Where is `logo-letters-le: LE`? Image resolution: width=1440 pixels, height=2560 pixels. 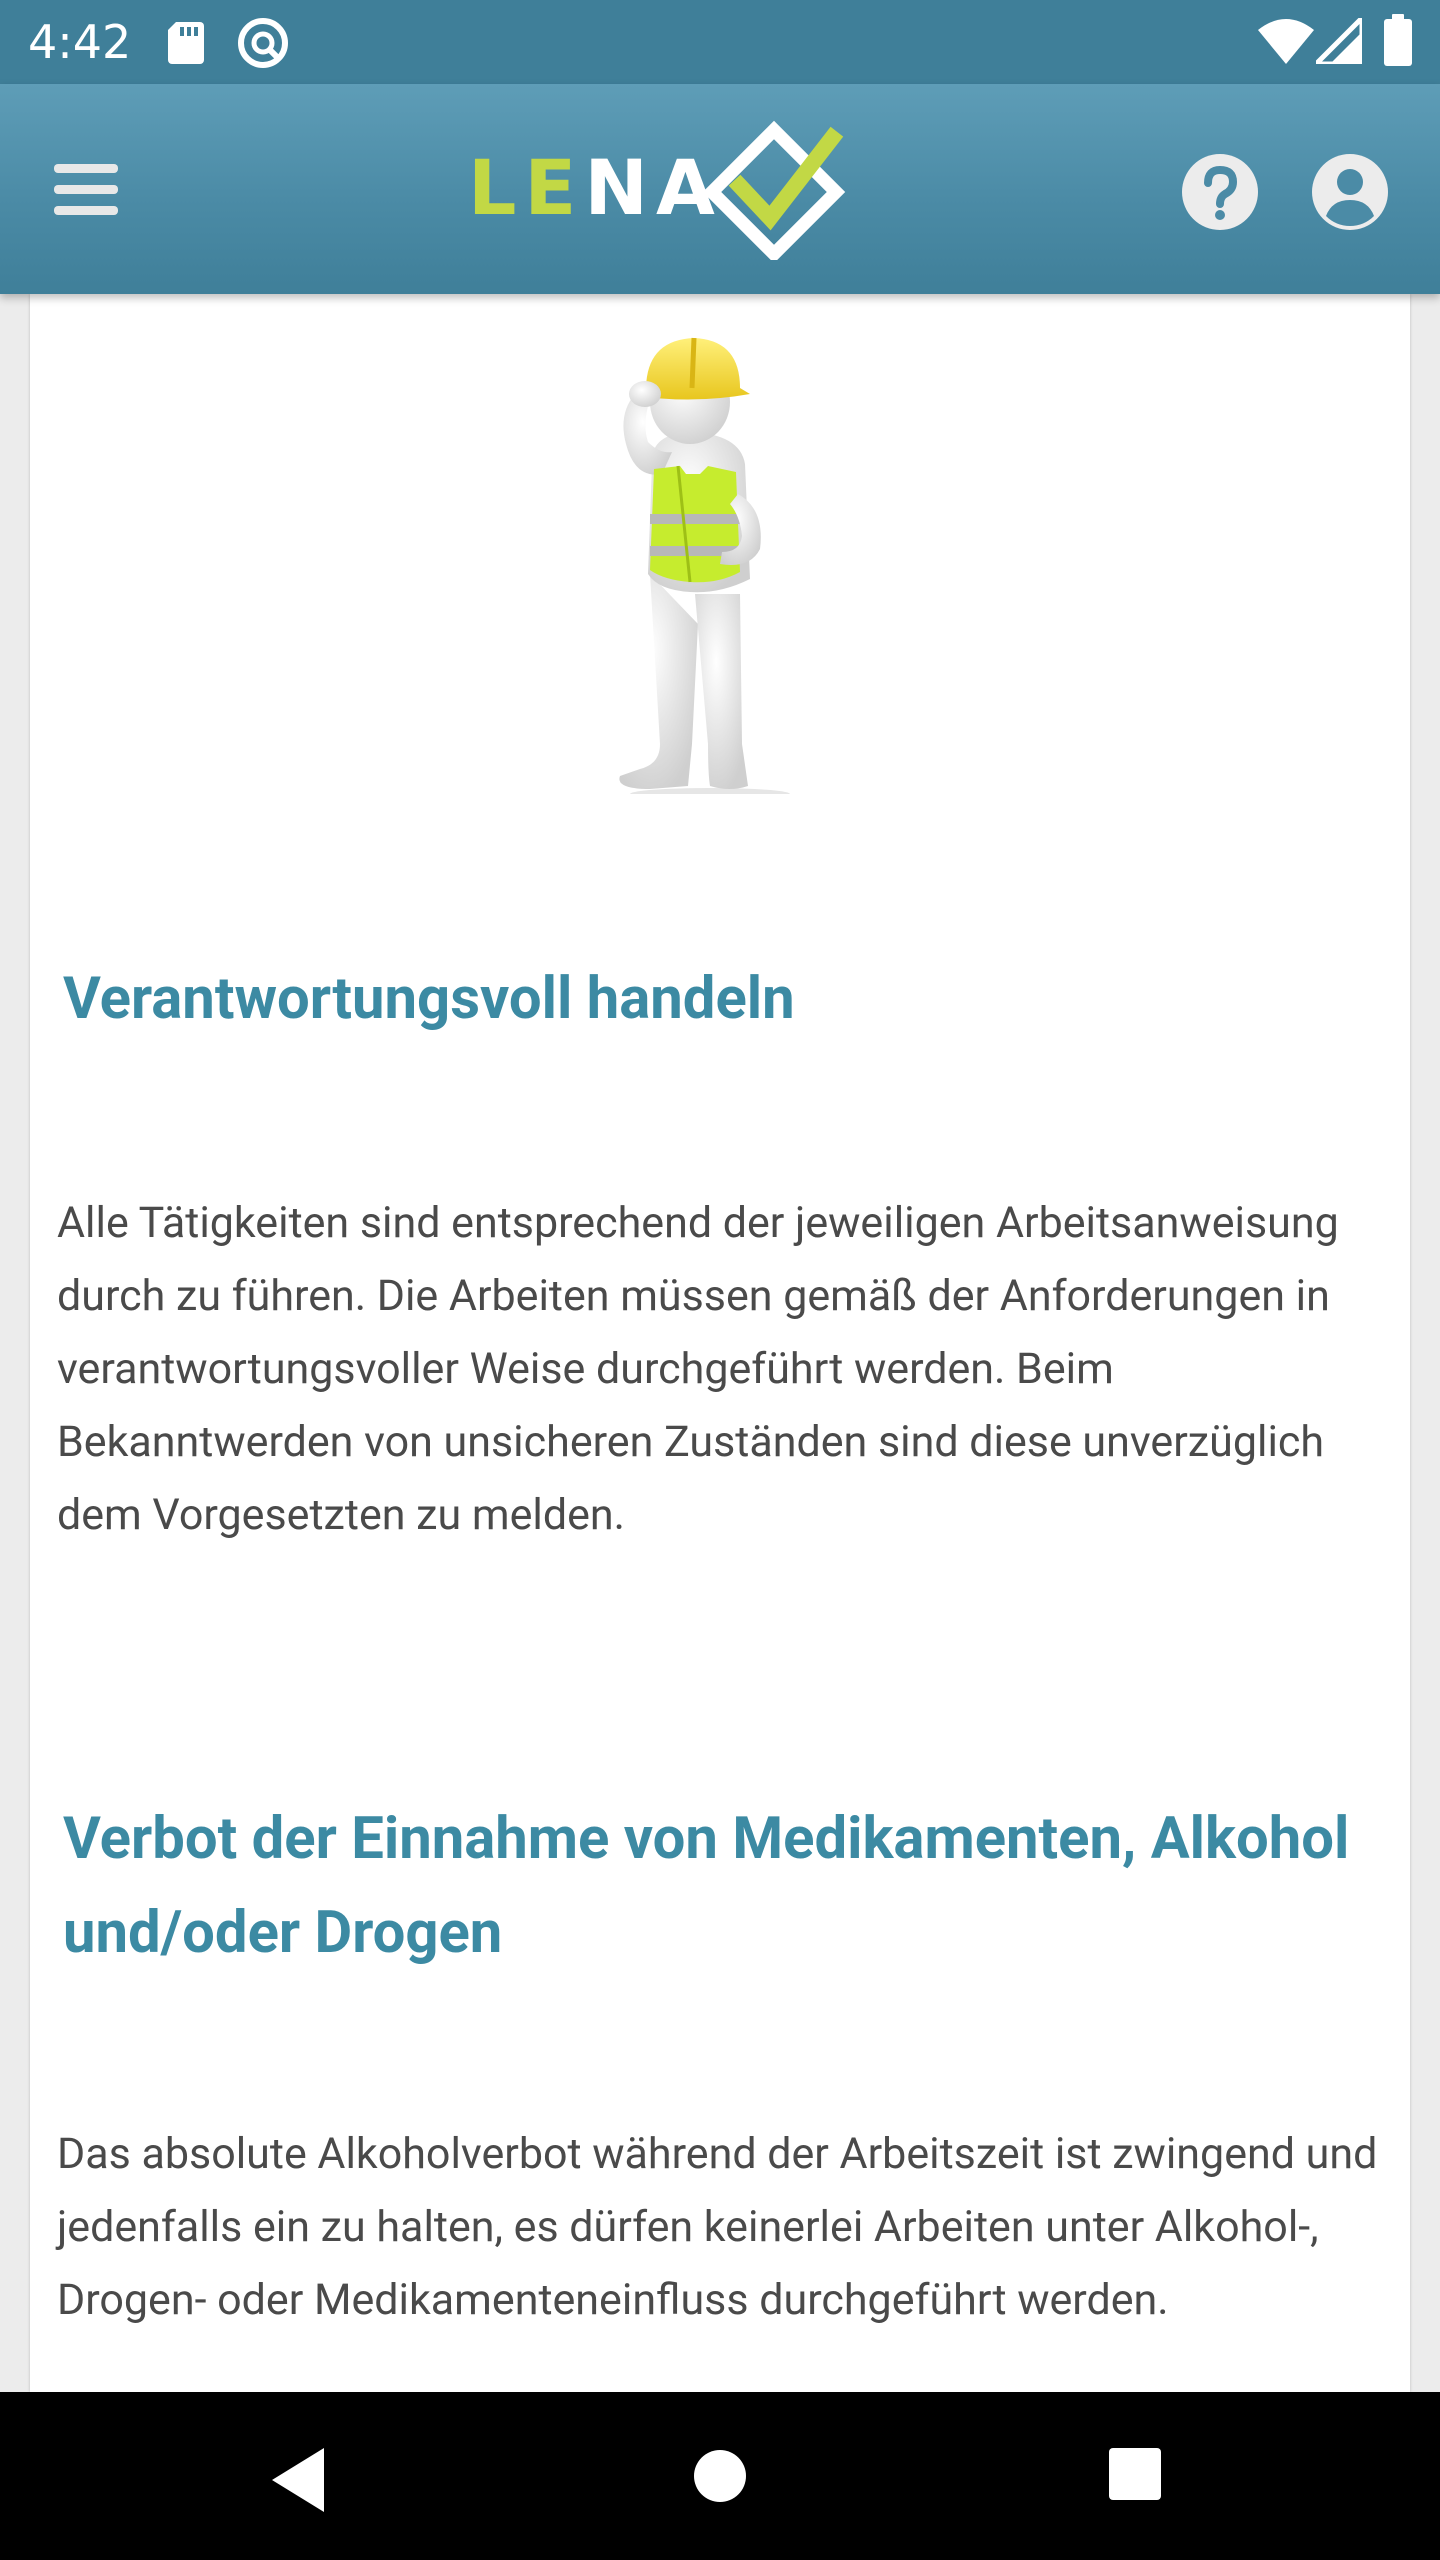
logo-letters-le: LE is located at coordinates (526, 187).